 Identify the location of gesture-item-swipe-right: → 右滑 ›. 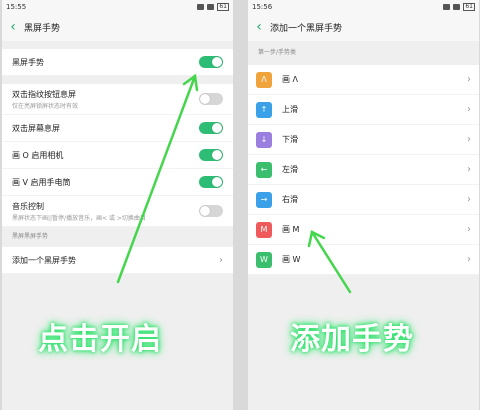
(363, 200).